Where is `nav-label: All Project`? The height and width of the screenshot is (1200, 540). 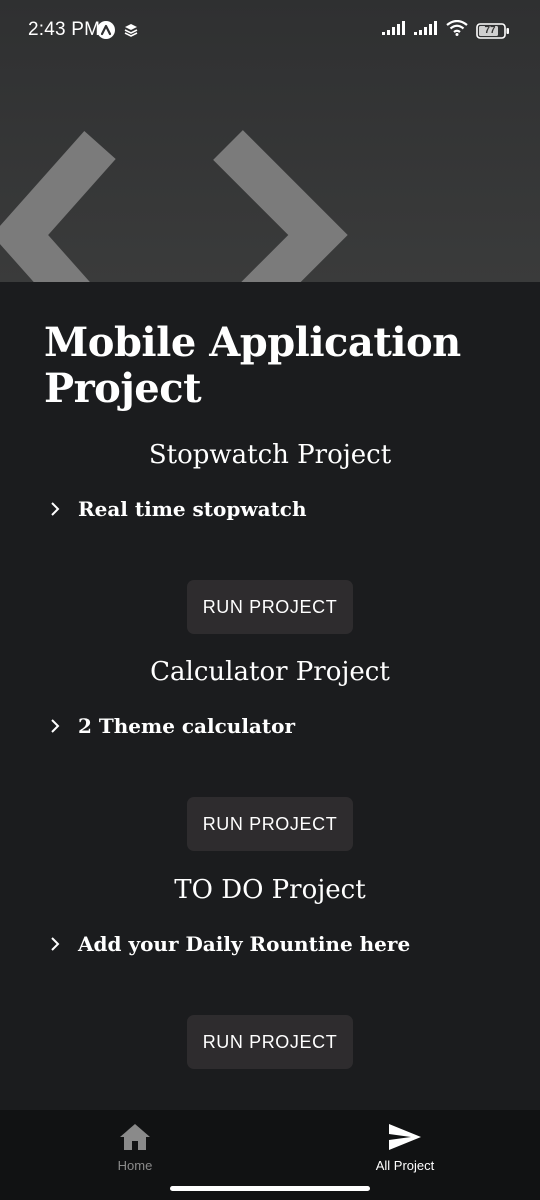 nav-label: All Project is located at coordinates (405, 1165).